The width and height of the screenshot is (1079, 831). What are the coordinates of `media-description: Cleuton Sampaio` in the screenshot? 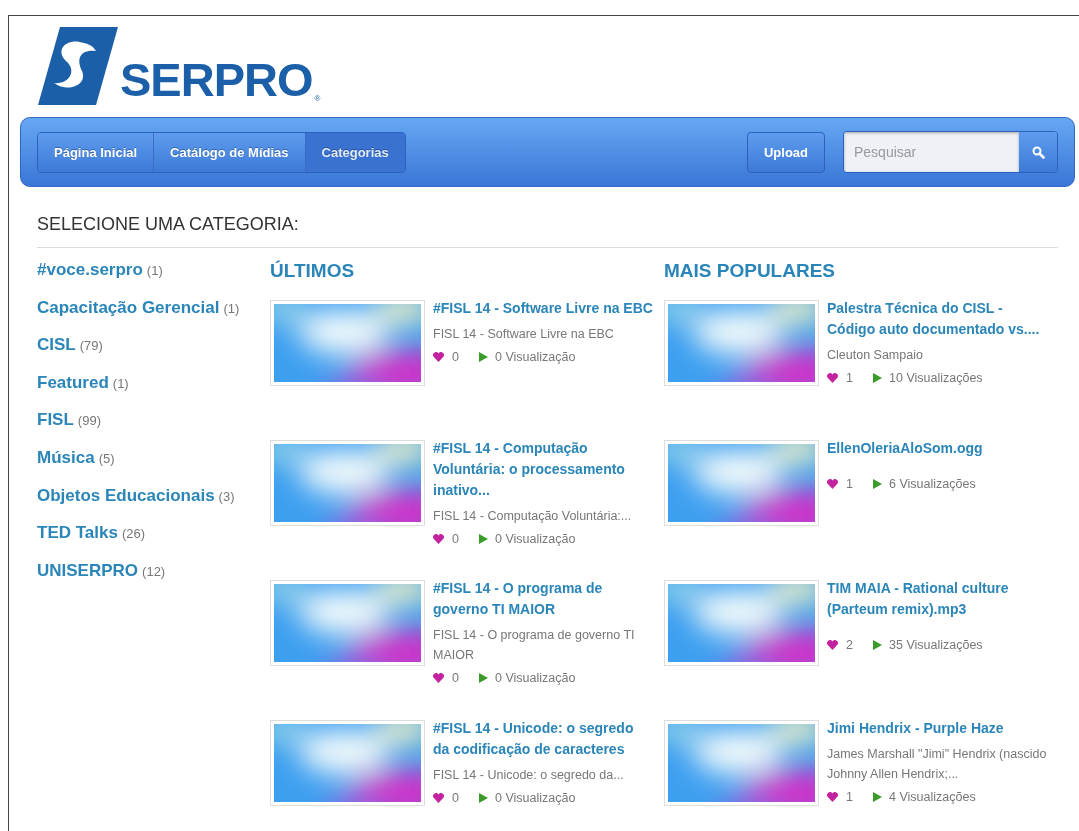 It's located at (875, 355).